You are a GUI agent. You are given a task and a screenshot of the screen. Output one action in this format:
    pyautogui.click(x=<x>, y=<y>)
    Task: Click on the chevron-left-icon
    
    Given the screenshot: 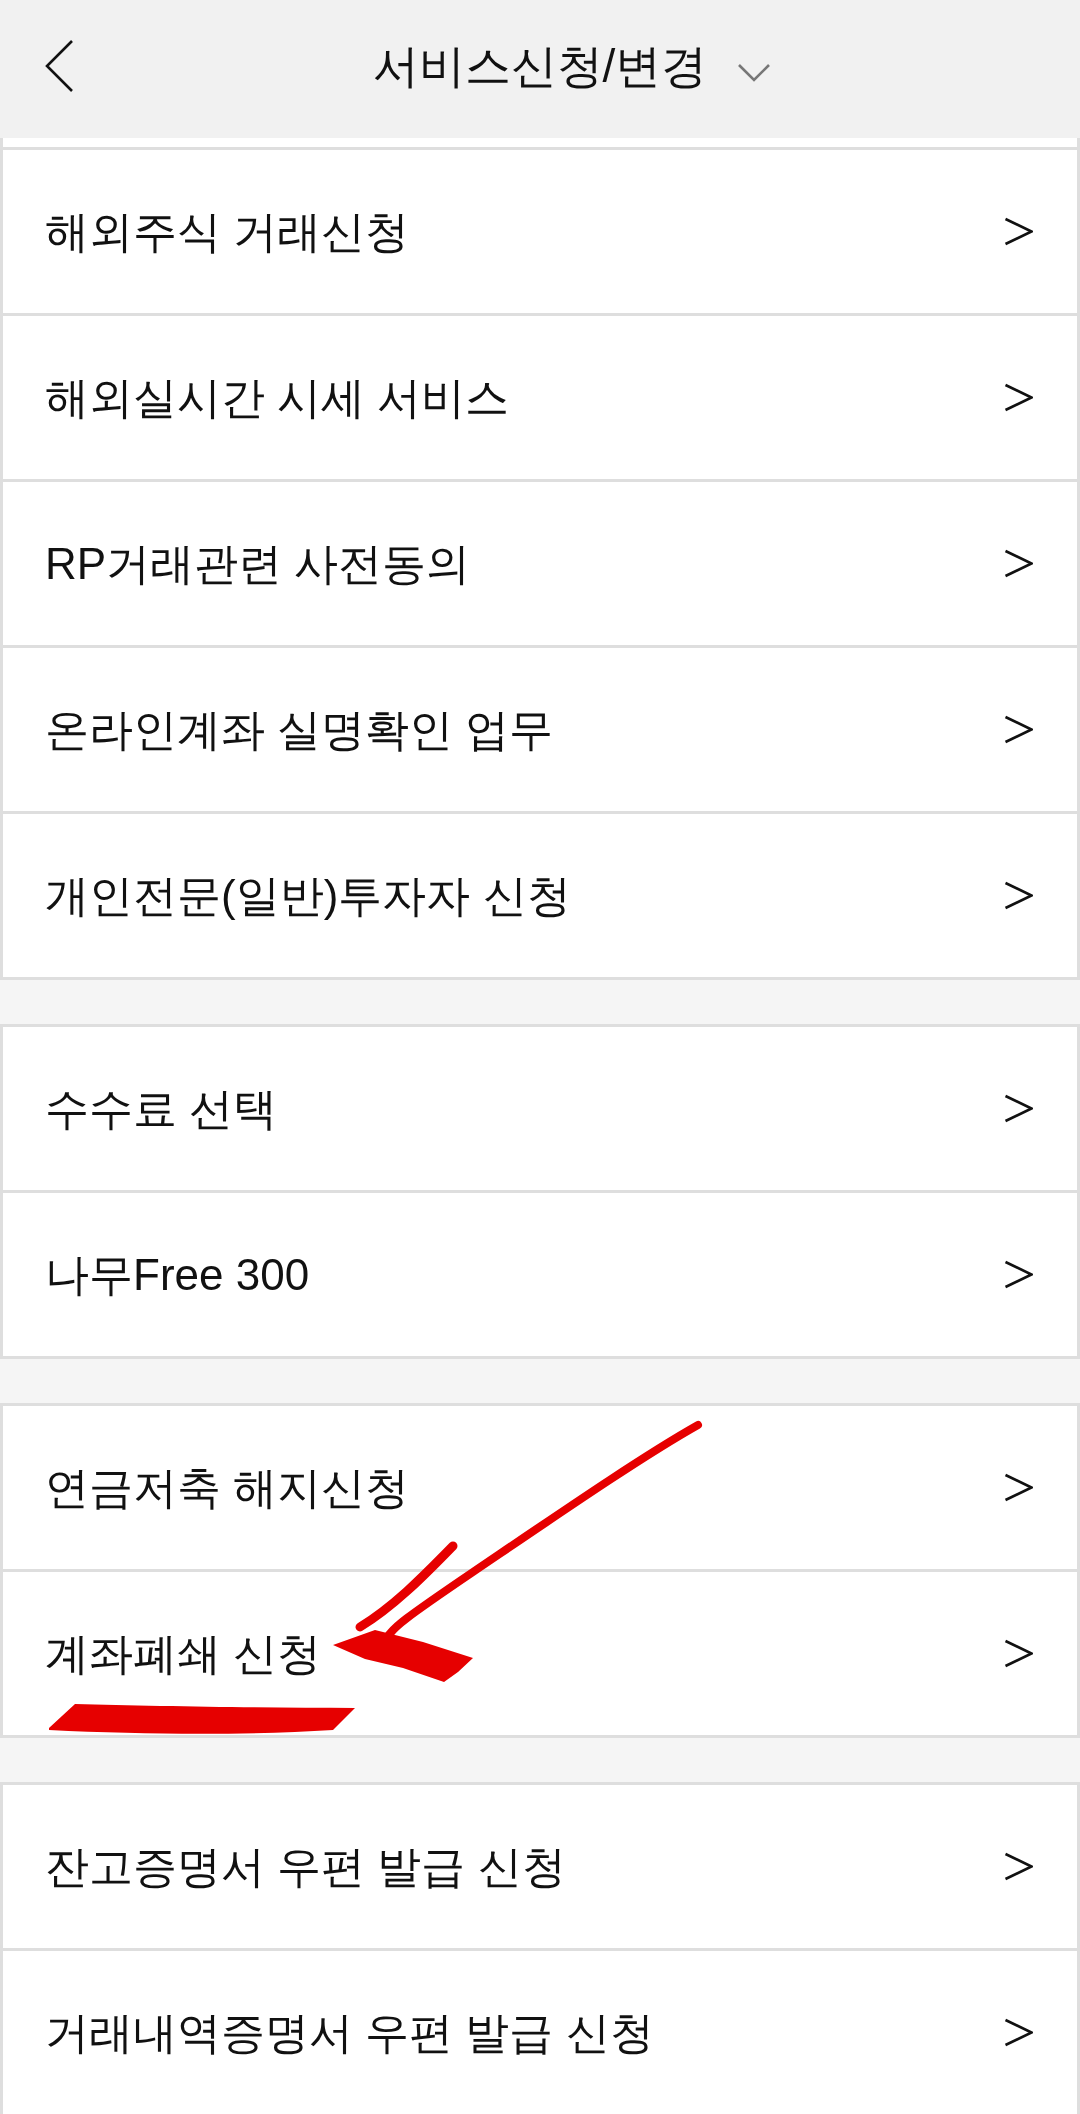 What is the action you would take?
    pyautogui.click(x=59, y=66)
    